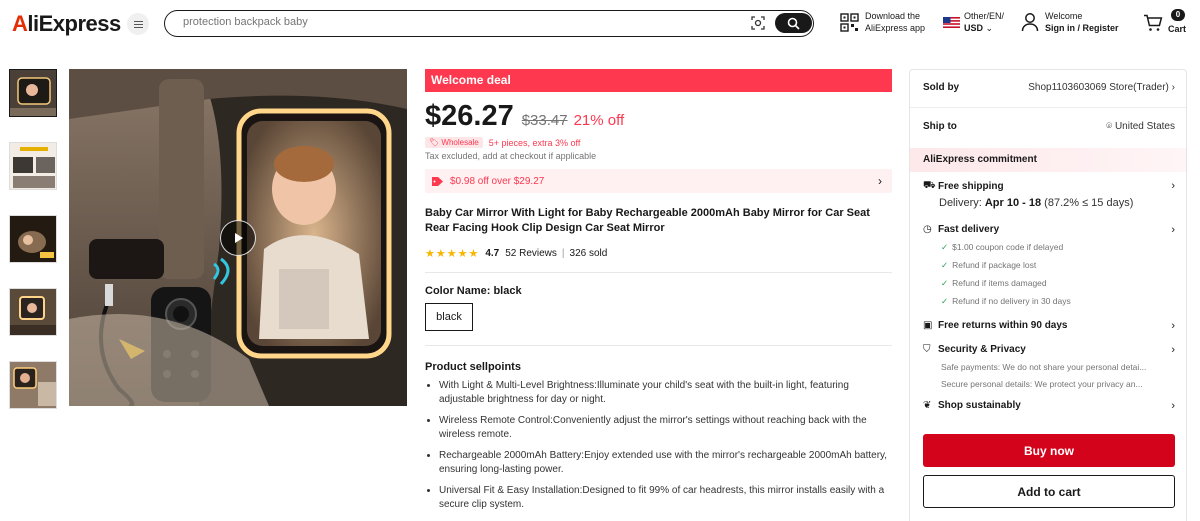 Image resolution: width=1200 pixels, height=521 pixels. Describe the element at coordinates (1049, 126) in the screenshot. I see `ship-to-row: Ship to ⌾ United States` at that location.